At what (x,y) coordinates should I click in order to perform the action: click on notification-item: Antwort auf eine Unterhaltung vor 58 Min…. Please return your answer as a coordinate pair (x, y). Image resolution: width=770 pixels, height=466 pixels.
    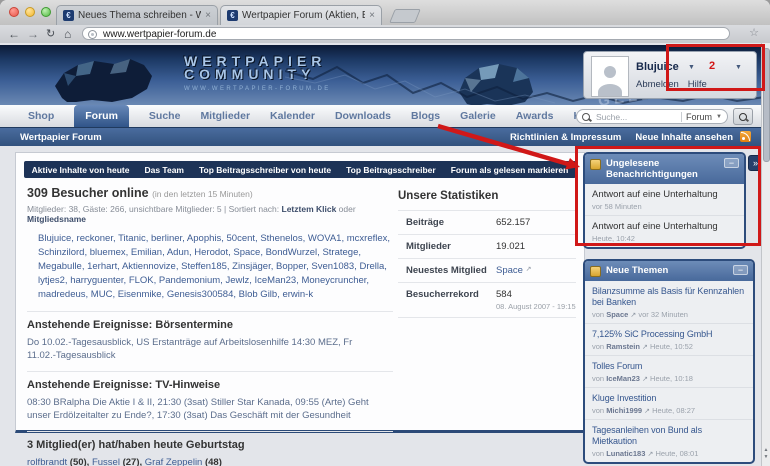
    Looking at the image, I should click on (664, 200).